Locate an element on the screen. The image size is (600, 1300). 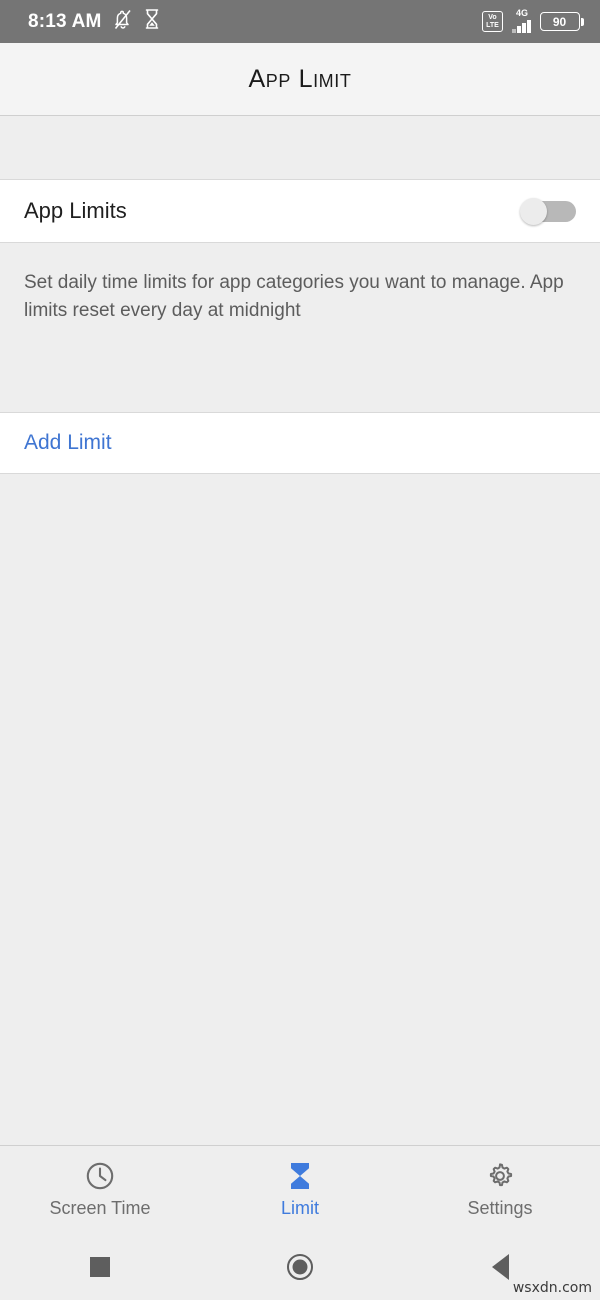
recents-square-icon is located at coordinates (100, 1267).